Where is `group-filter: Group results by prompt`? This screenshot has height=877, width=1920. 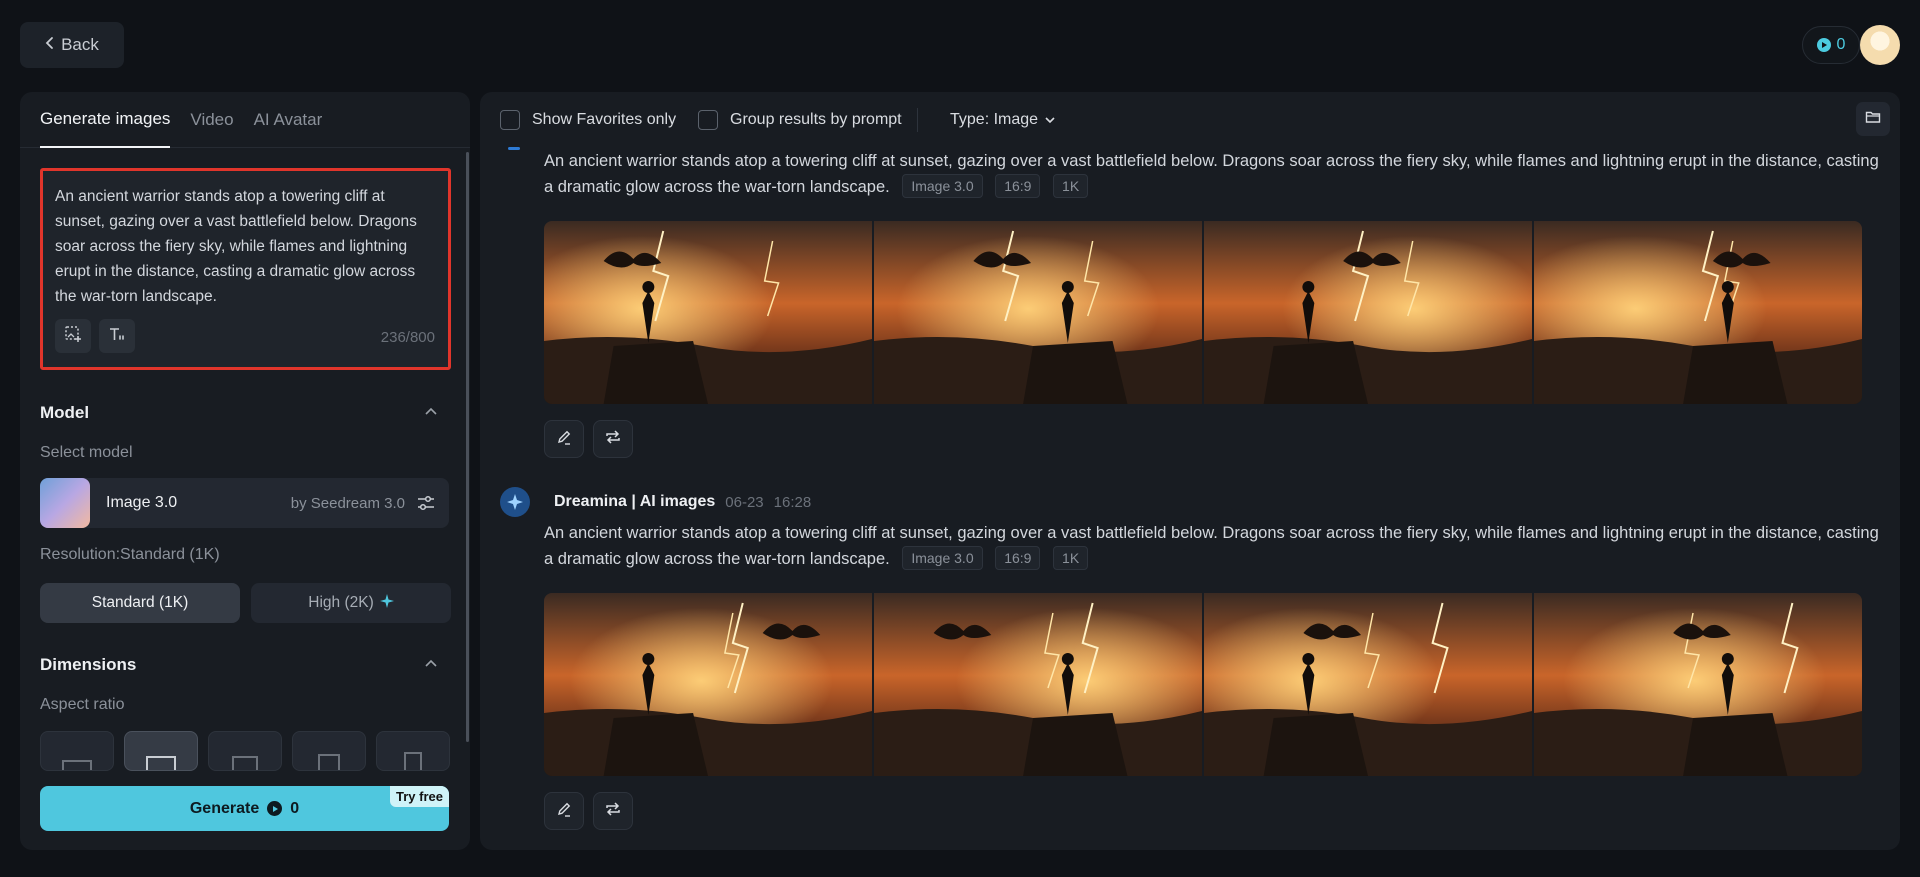
group-filter: Group results by prompt is located at coordinates (800, 119).